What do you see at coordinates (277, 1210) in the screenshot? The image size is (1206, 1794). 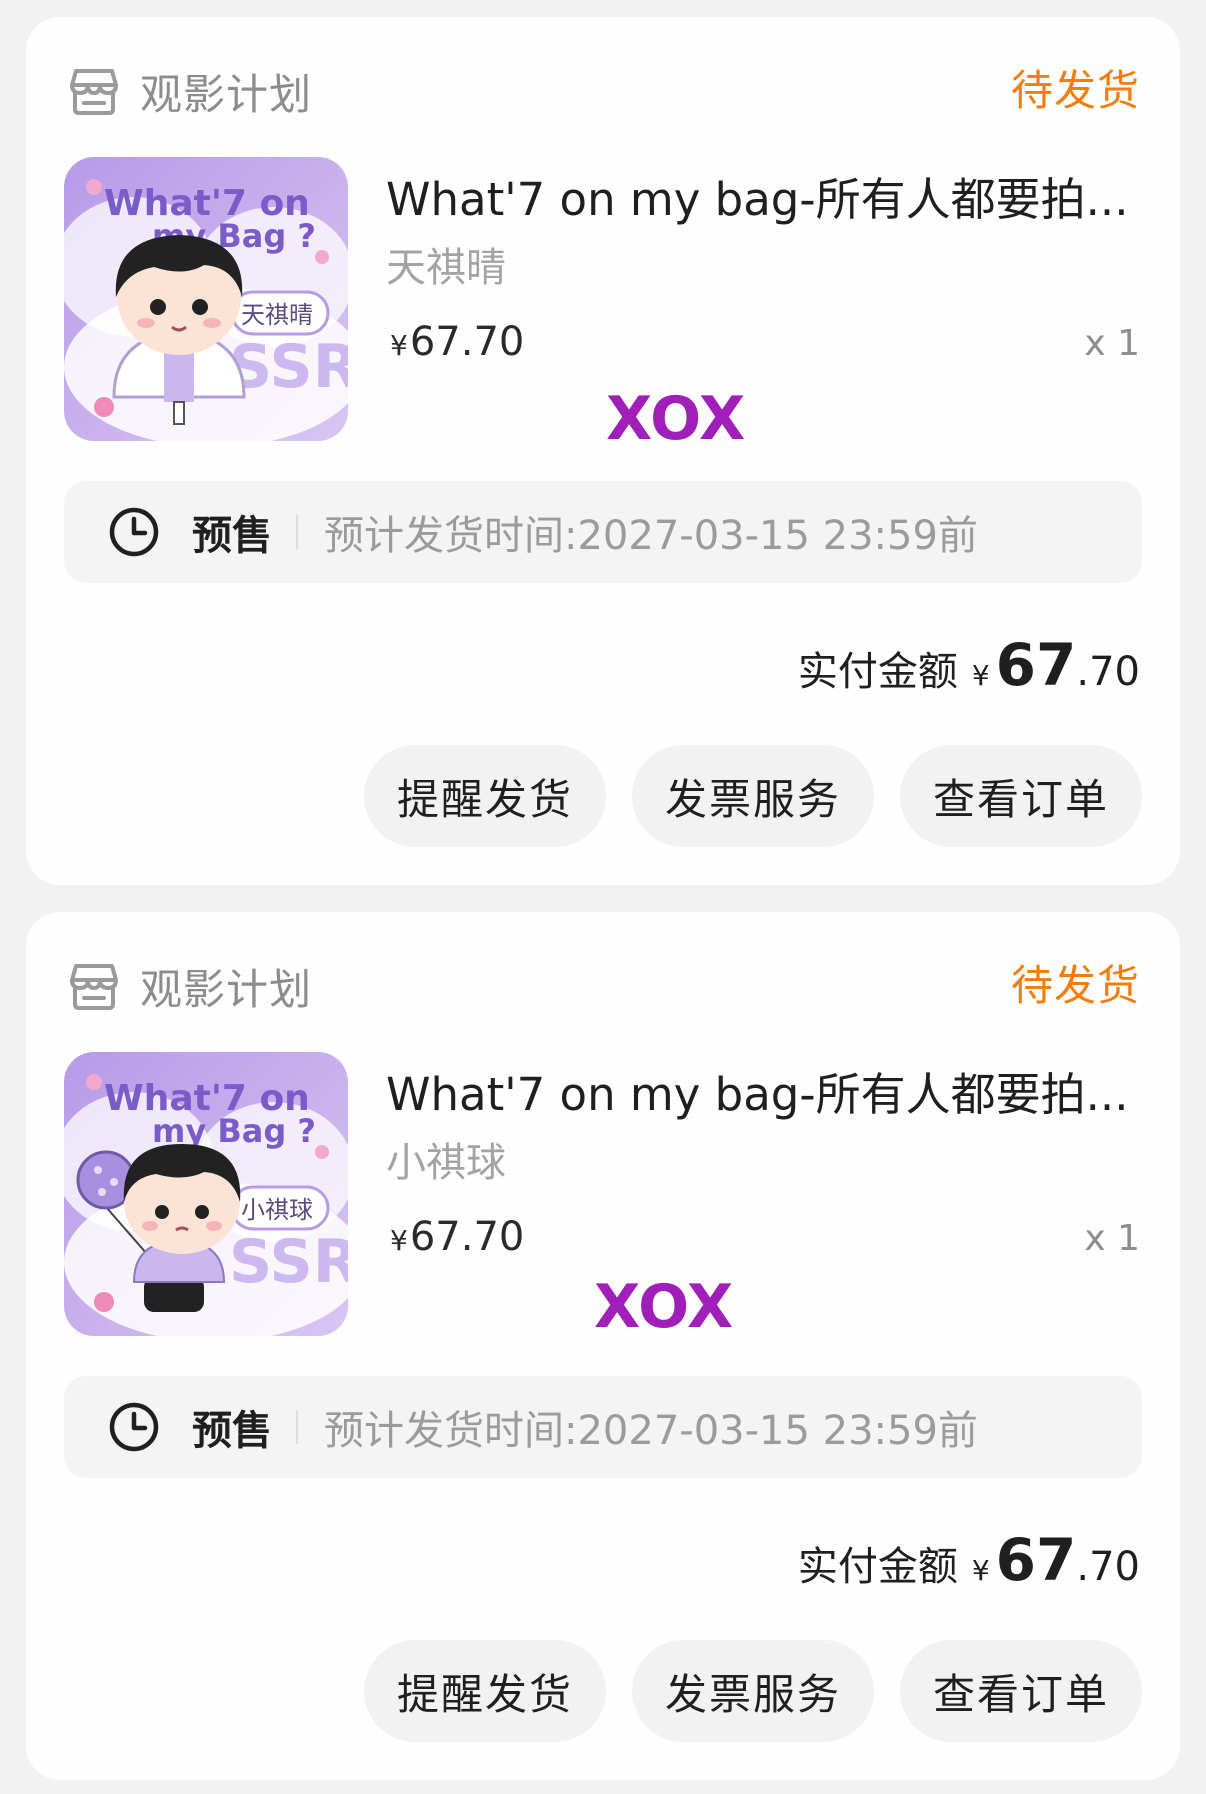 I see `thumb-tag: 小祺球` at bounding box center [277, 1210].